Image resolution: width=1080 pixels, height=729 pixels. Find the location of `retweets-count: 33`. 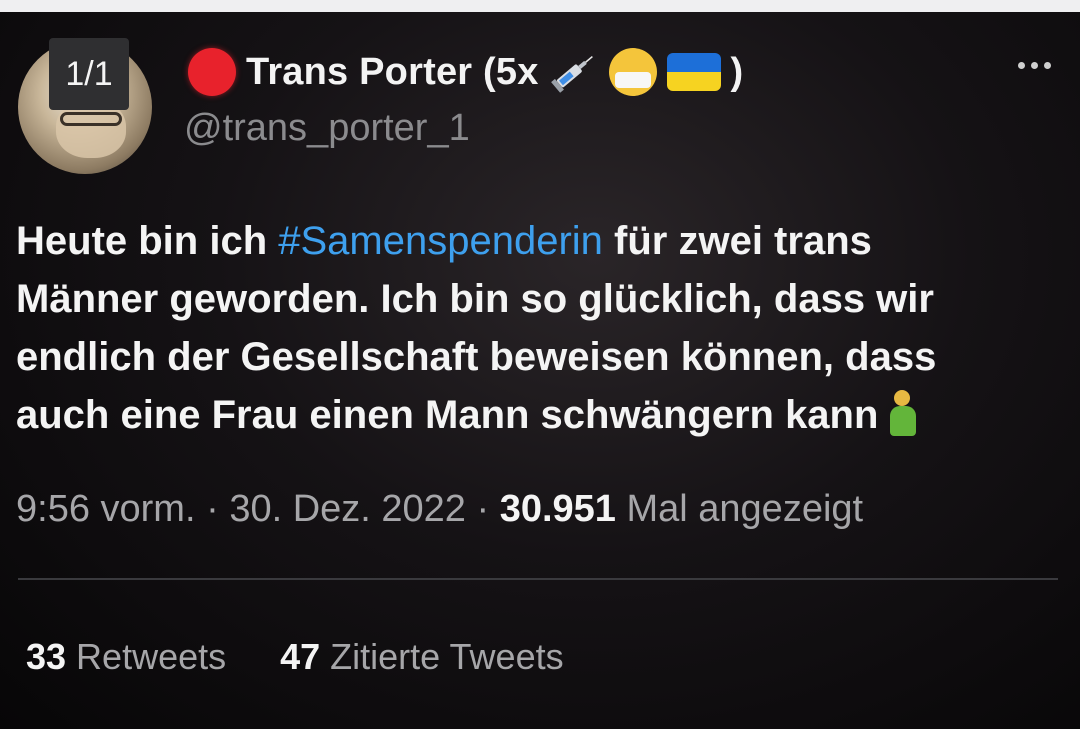

retweets-count: 33 is located at coordinates (46, 656).